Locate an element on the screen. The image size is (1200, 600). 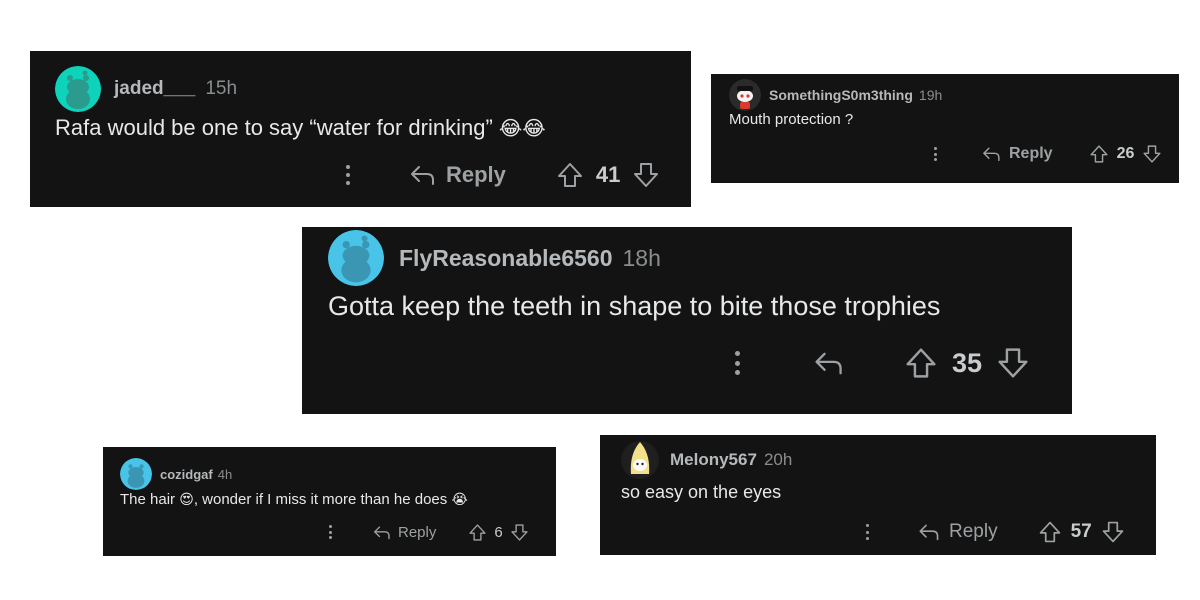
comment-actions: Reply 26 is located at coordinates (1046, 154).